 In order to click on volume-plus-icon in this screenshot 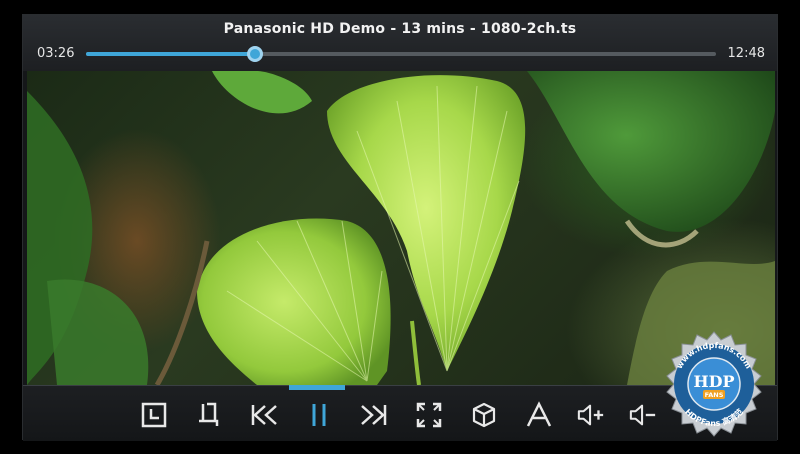, I will do `click(590, 415)`.